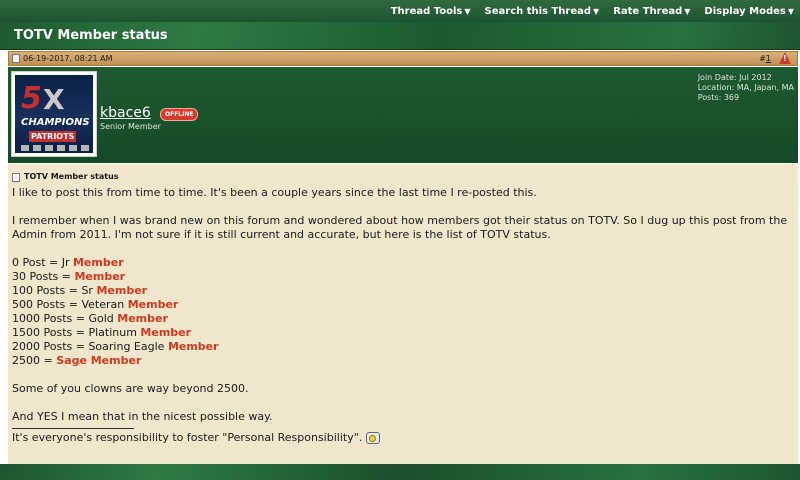 The width and height of the screenshot is (800, 480). I want to click on report-post-icon, so click(785, 58).